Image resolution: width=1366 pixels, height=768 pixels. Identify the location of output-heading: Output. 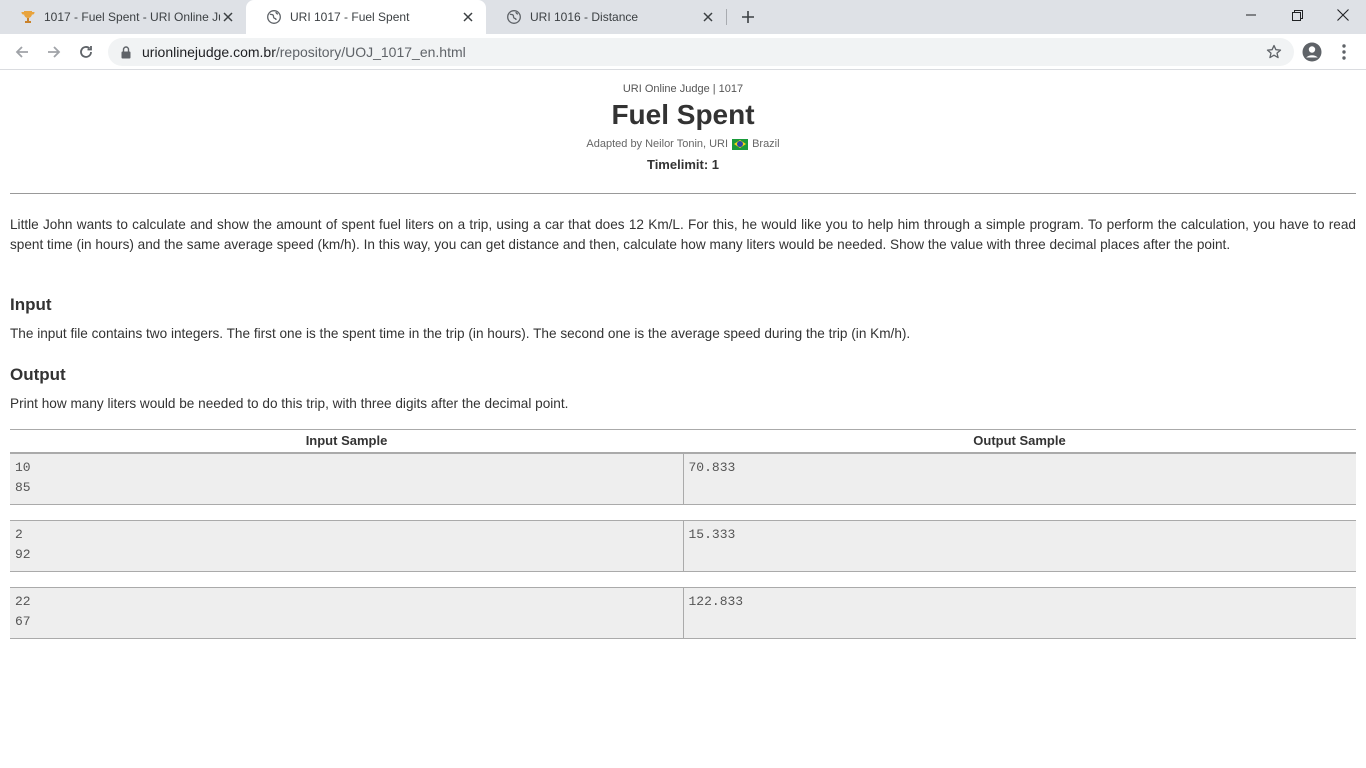
(38, 374).